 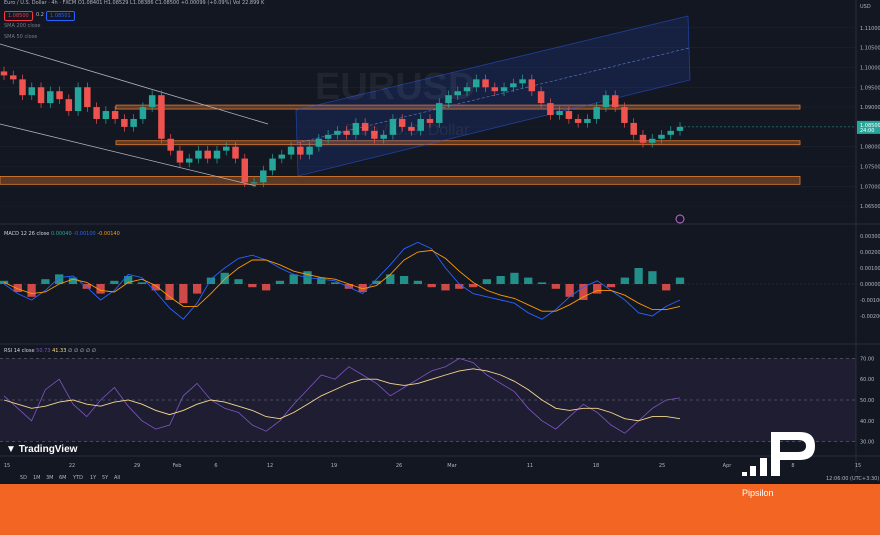 I want to click on range-3m: 3M, so click(x=50, y=478).